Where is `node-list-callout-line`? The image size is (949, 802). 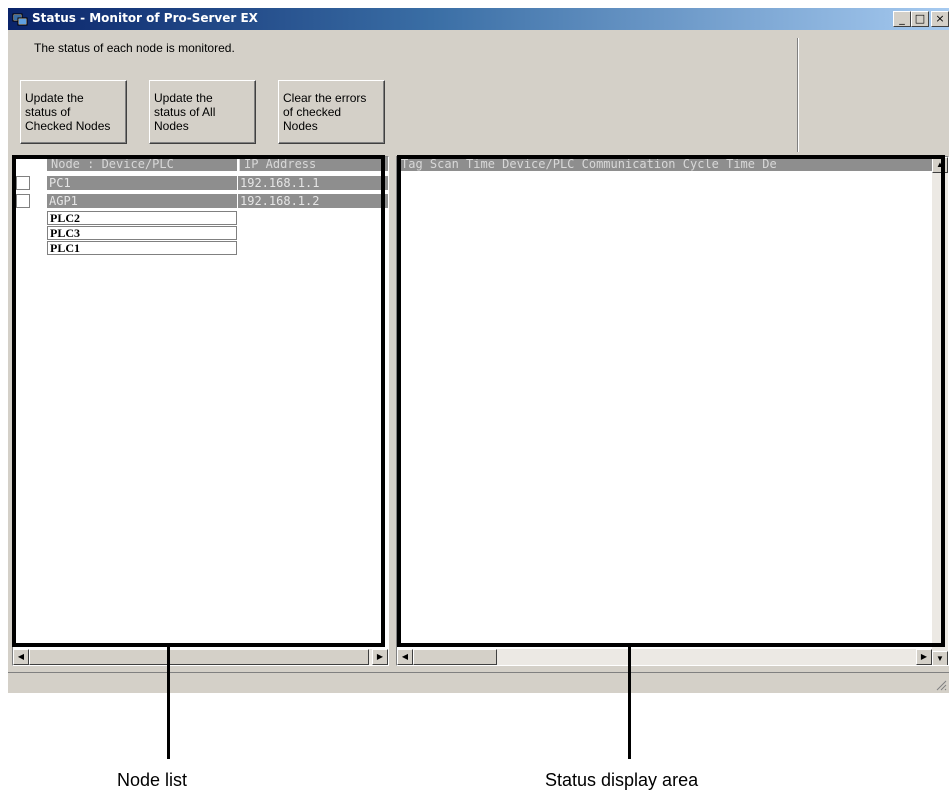 node-list-callout-line is located at coordinates (168, 703).